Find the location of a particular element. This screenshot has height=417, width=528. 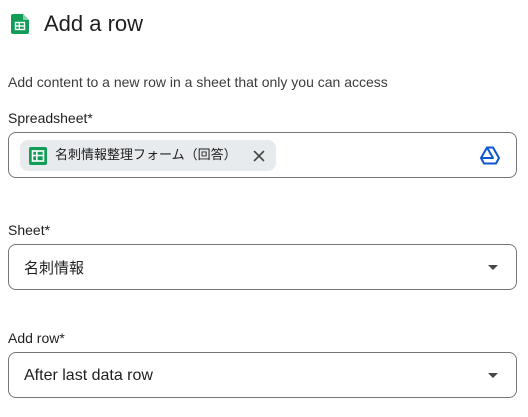

panel-header: Add a row is located at coordinates (264, 23).